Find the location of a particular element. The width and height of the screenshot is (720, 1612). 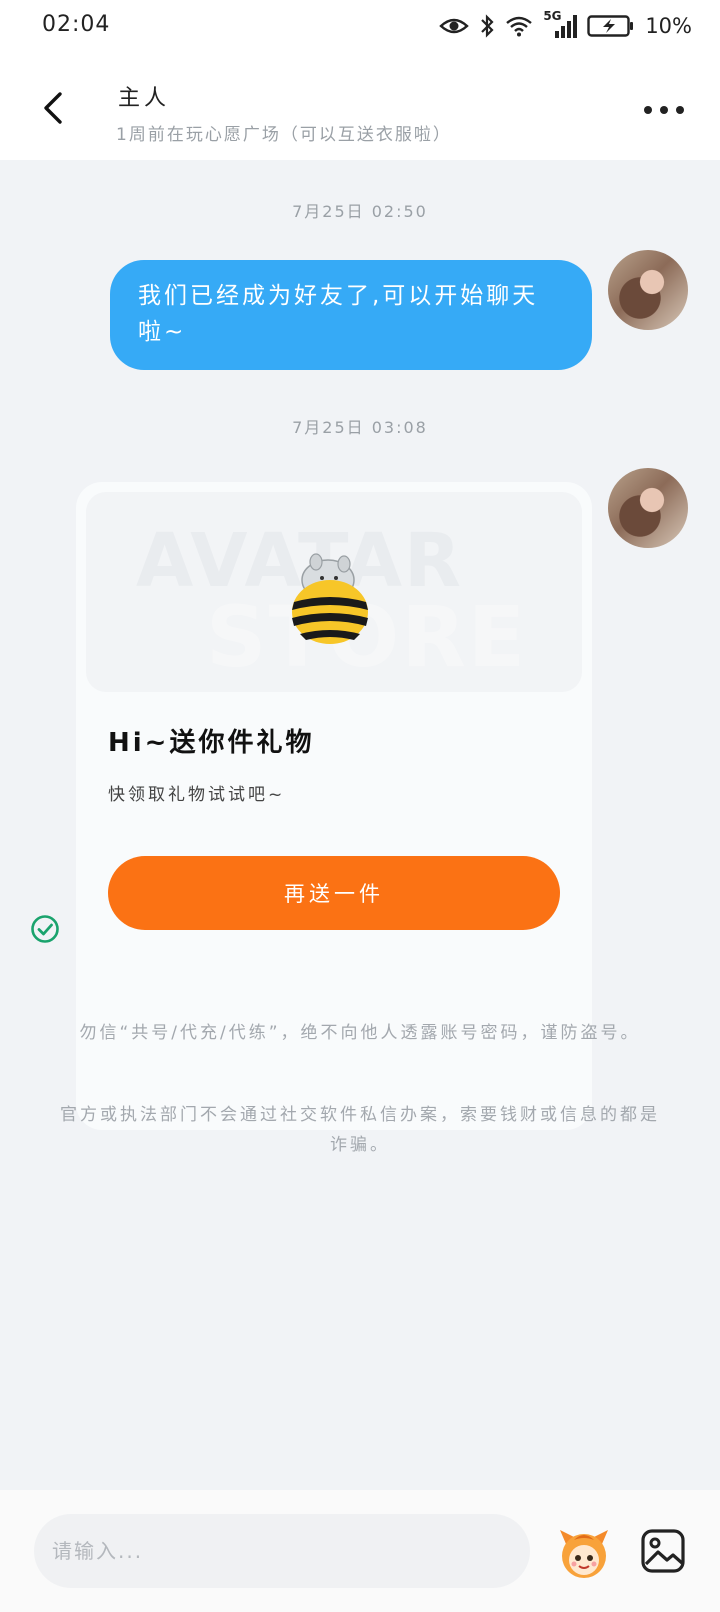

battery-charging-icon is located at coordinates (610, 26).